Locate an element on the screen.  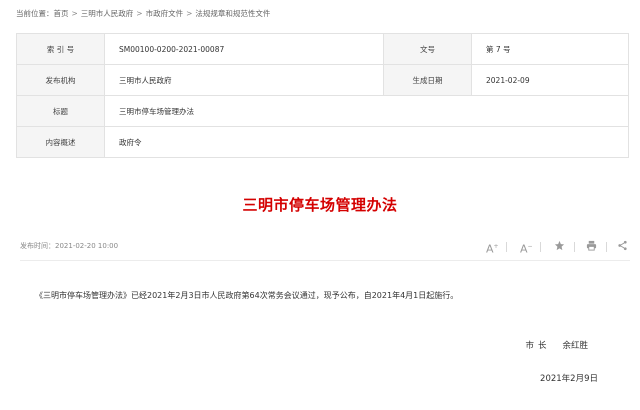
share-icon is located at coordinates (622, 247).